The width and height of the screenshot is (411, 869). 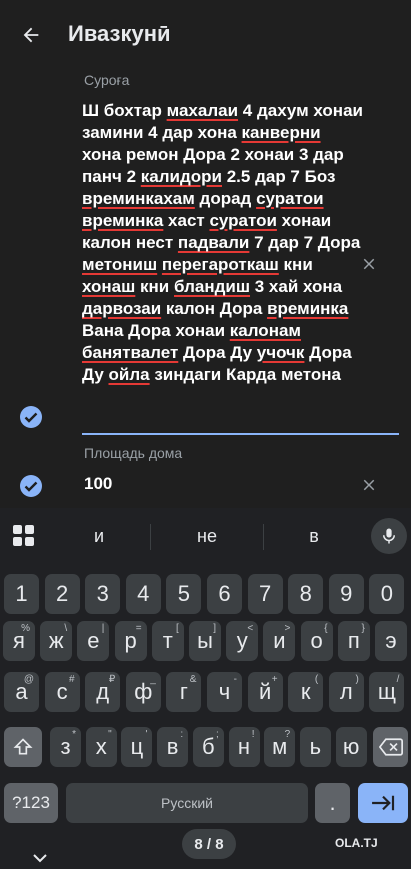 I want to click on key-label: н, so click(x=244, y=746).